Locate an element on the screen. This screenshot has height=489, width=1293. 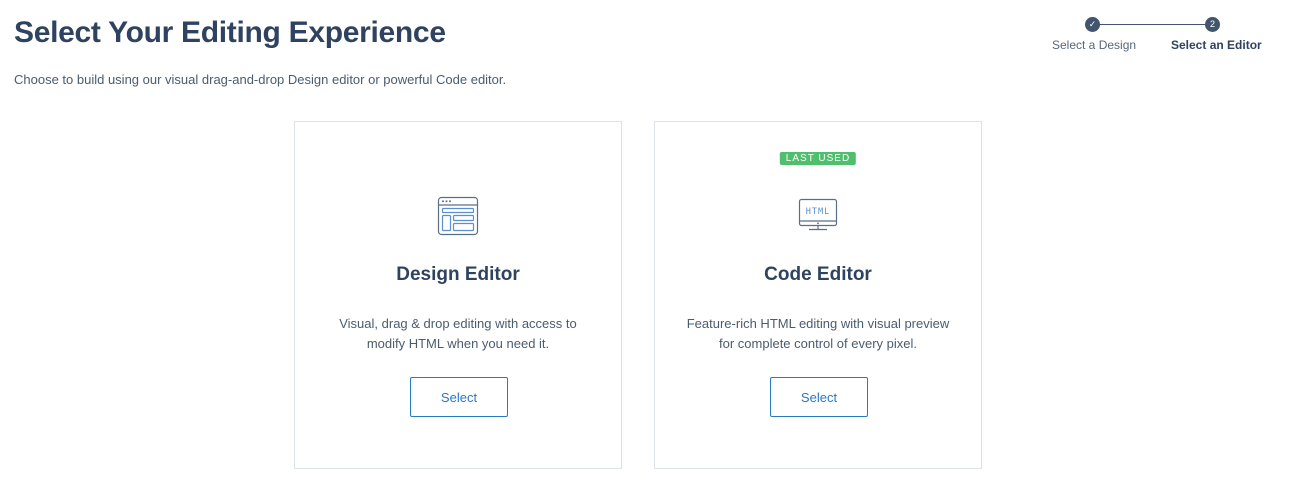
step-label-select-design: Select a Design is located at coordinates (1094, 45).